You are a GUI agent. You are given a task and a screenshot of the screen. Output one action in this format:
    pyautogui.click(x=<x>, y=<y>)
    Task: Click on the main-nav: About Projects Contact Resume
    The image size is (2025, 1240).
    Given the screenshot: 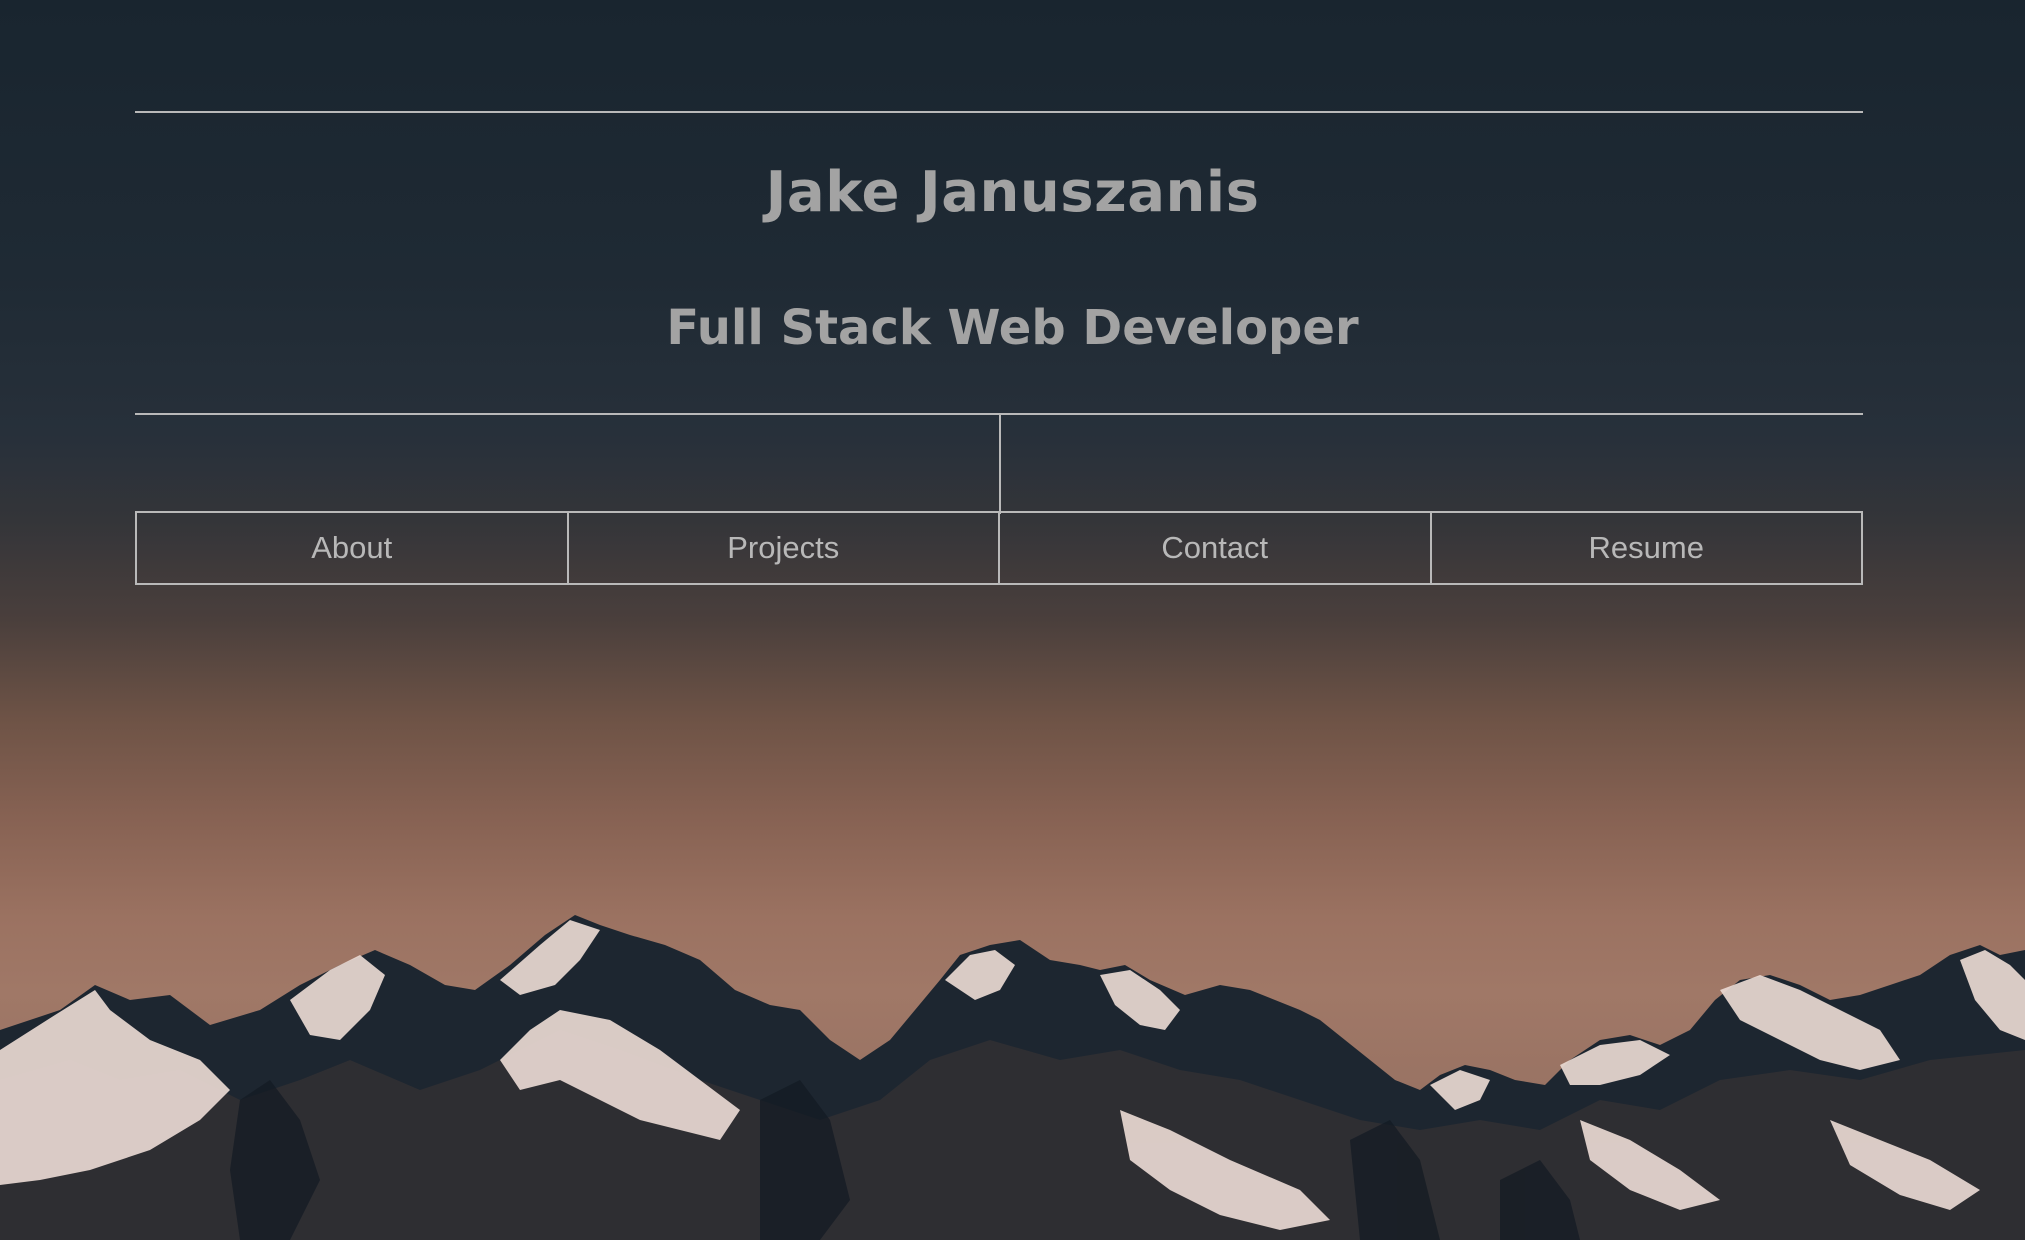 What is the action you would take?
    pyautogui.click(x=999, y=548)
    